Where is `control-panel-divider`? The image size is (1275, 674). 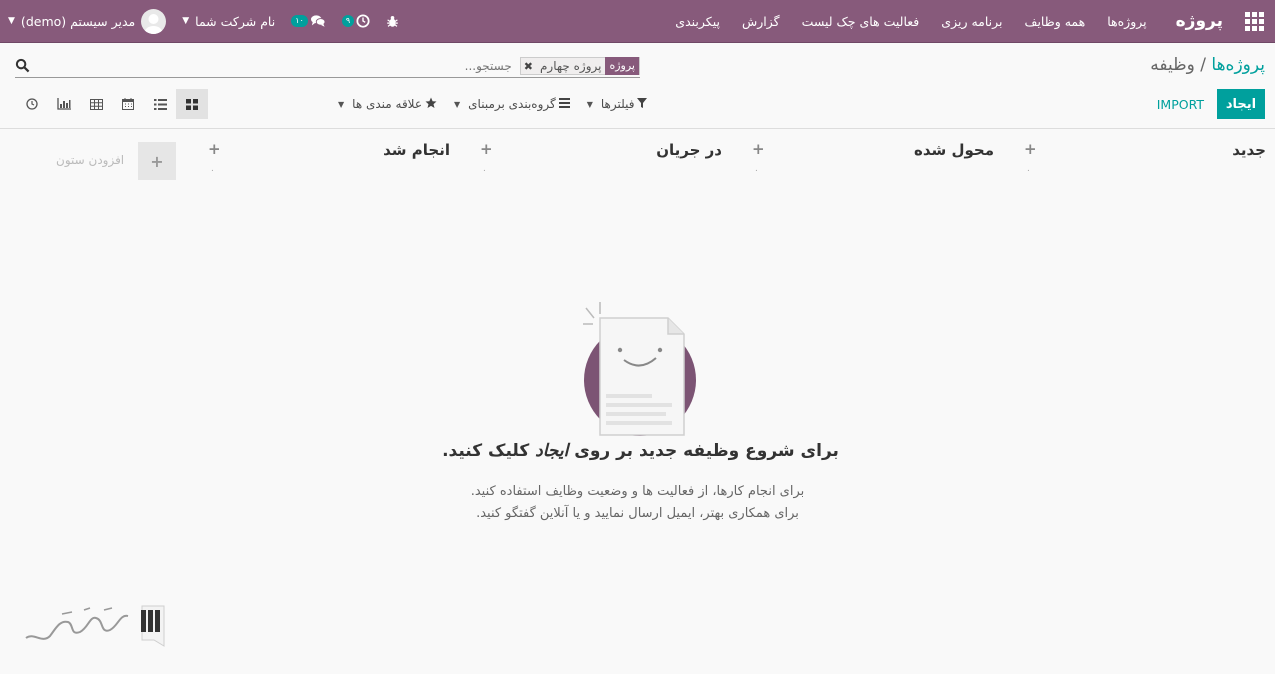
control-panel-divider is located at coordinates (637, 128).